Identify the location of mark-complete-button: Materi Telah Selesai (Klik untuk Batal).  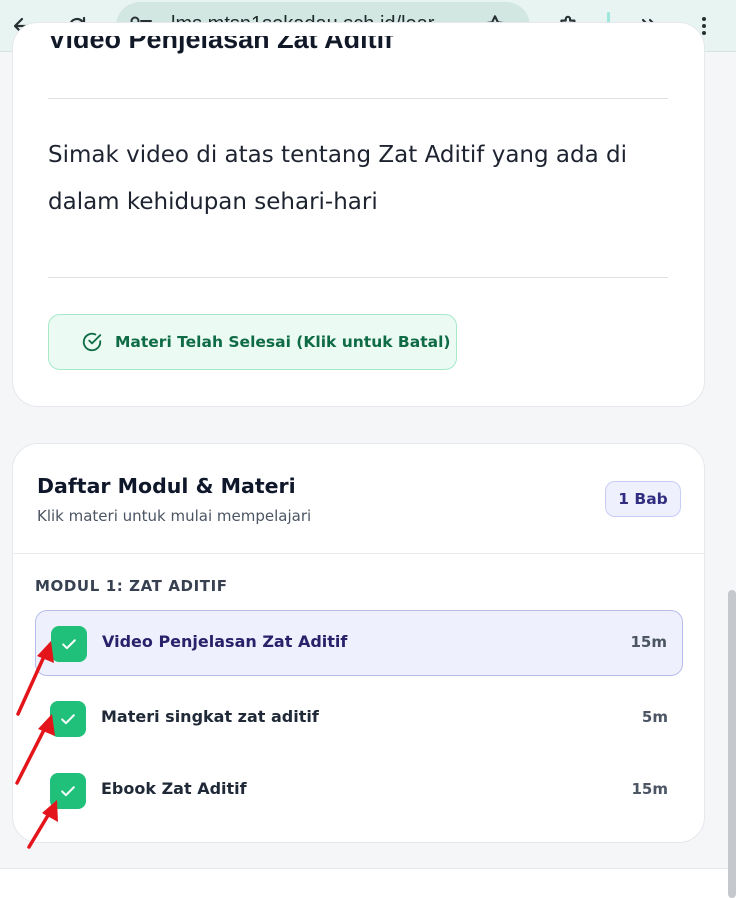
(252, 342).